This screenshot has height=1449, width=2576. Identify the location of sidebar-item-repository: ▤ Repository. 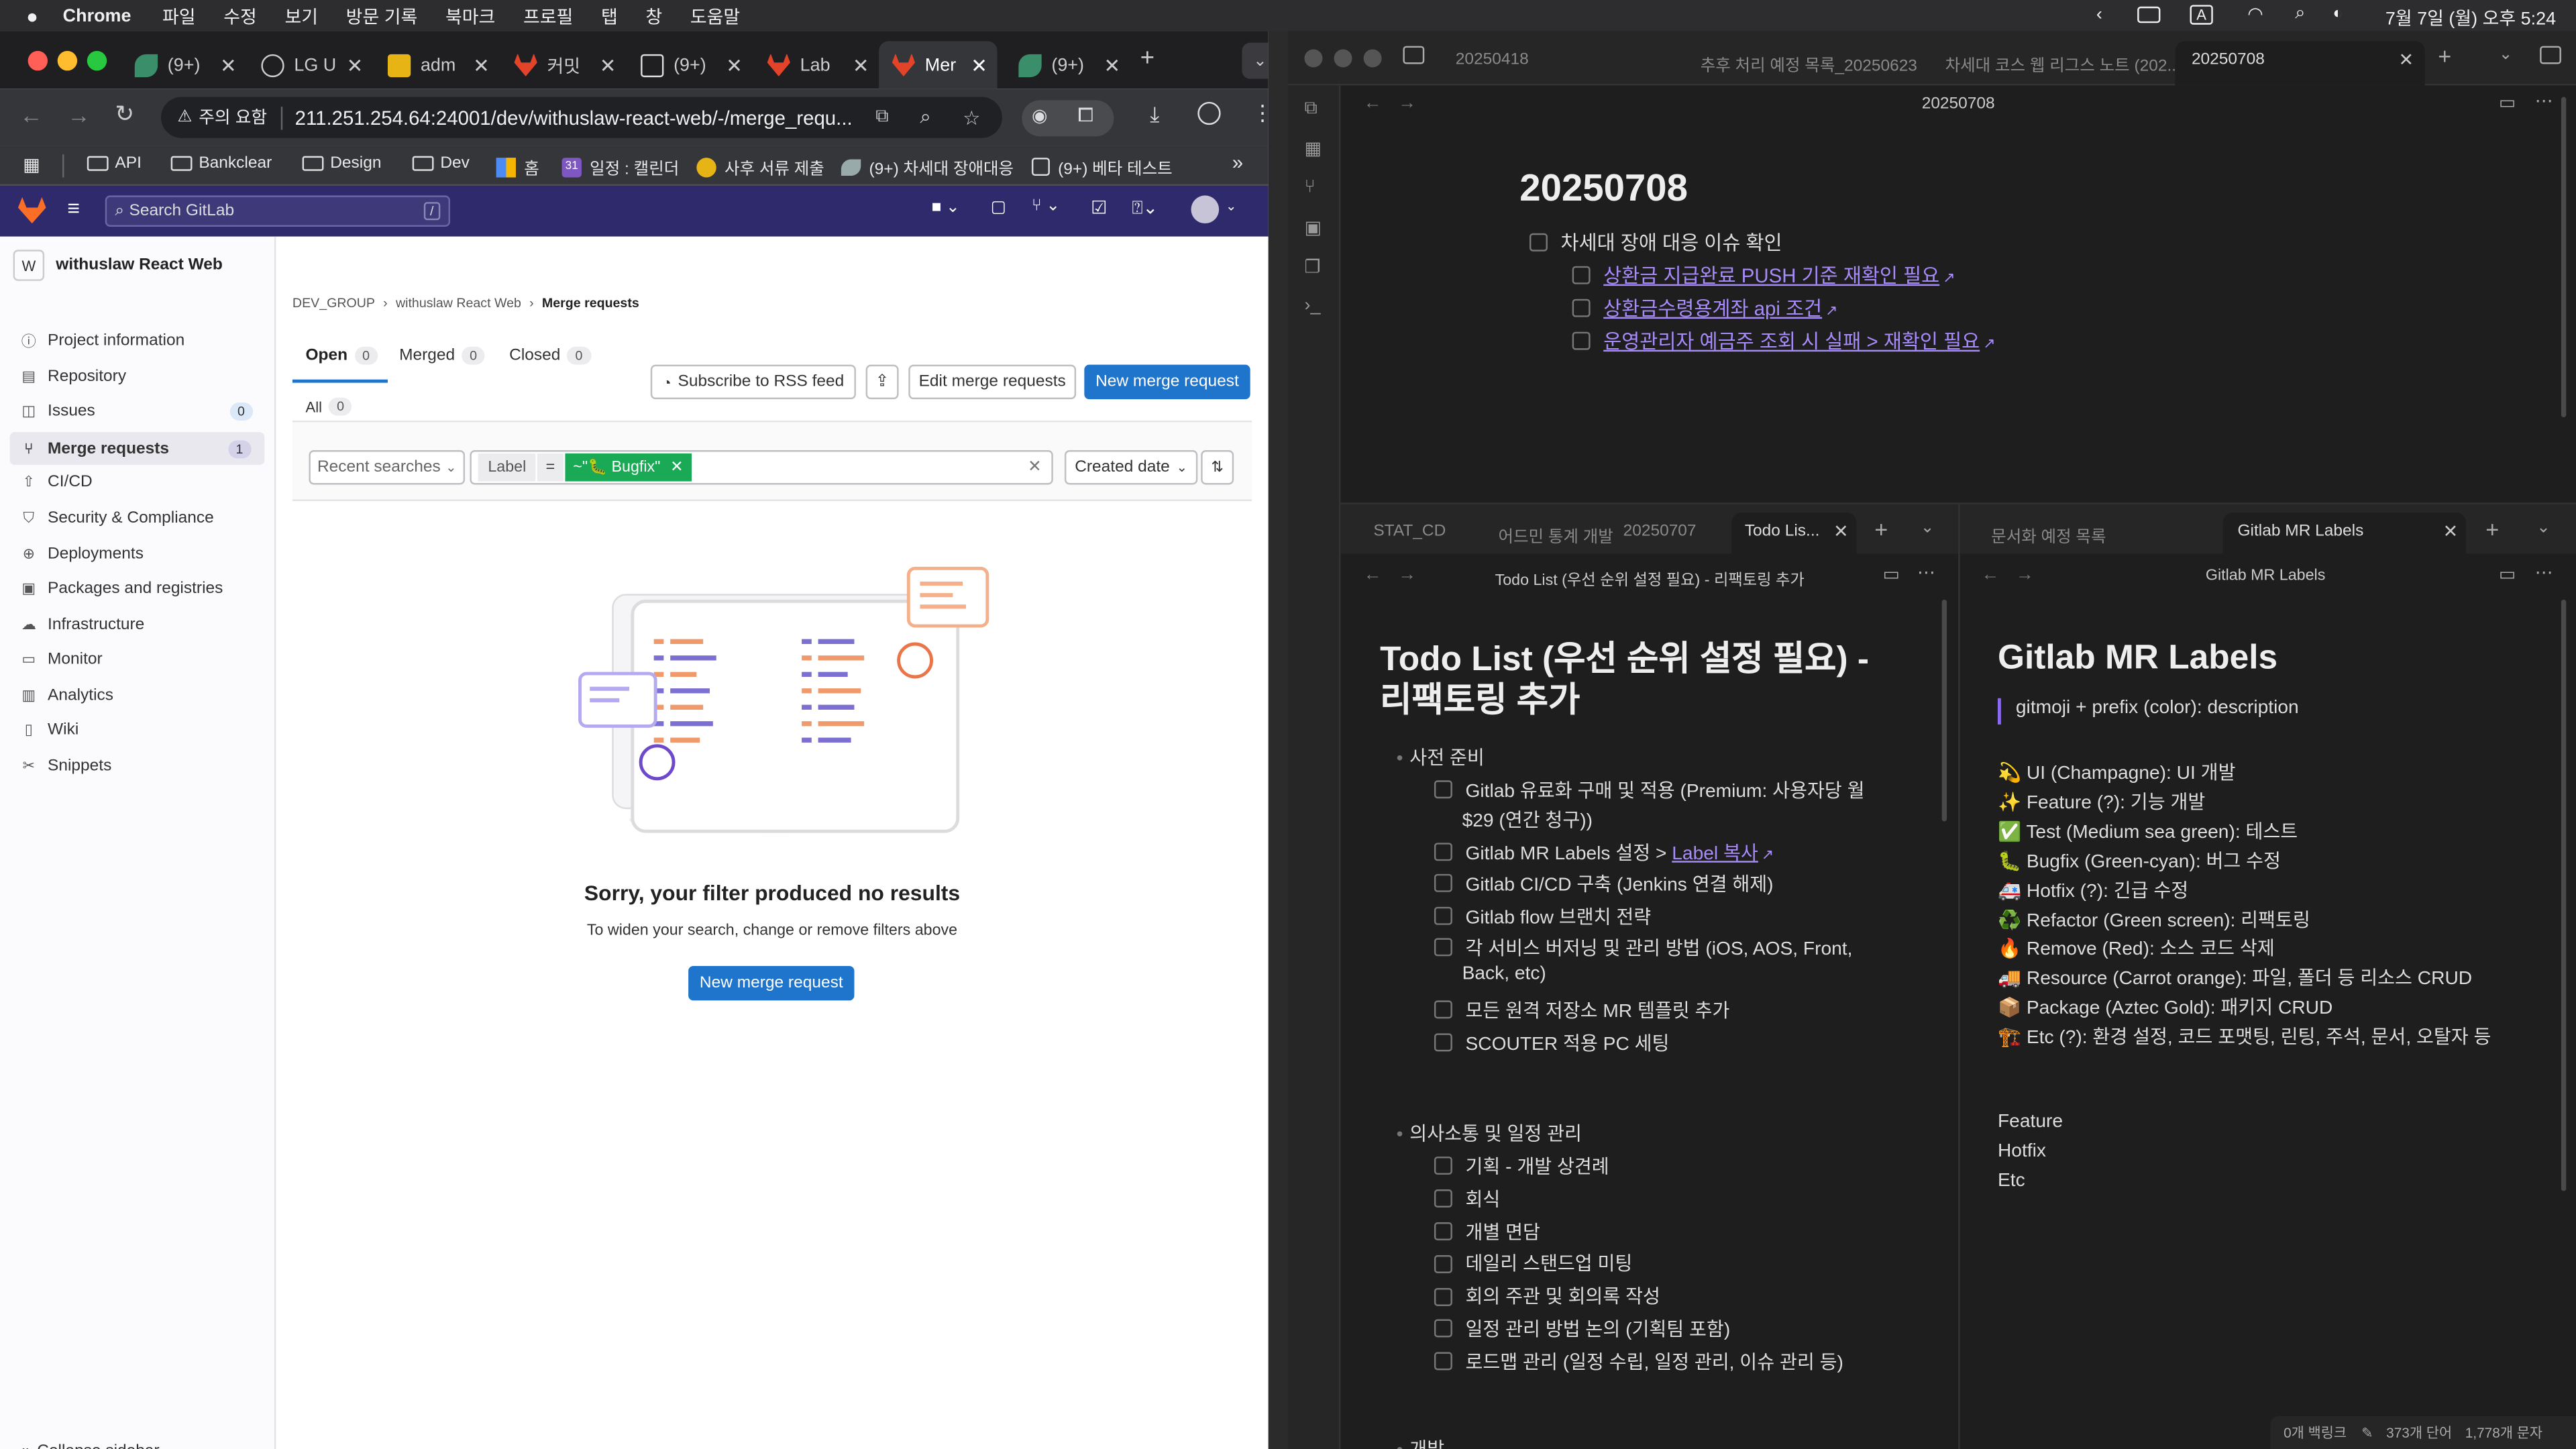
(142, 377).